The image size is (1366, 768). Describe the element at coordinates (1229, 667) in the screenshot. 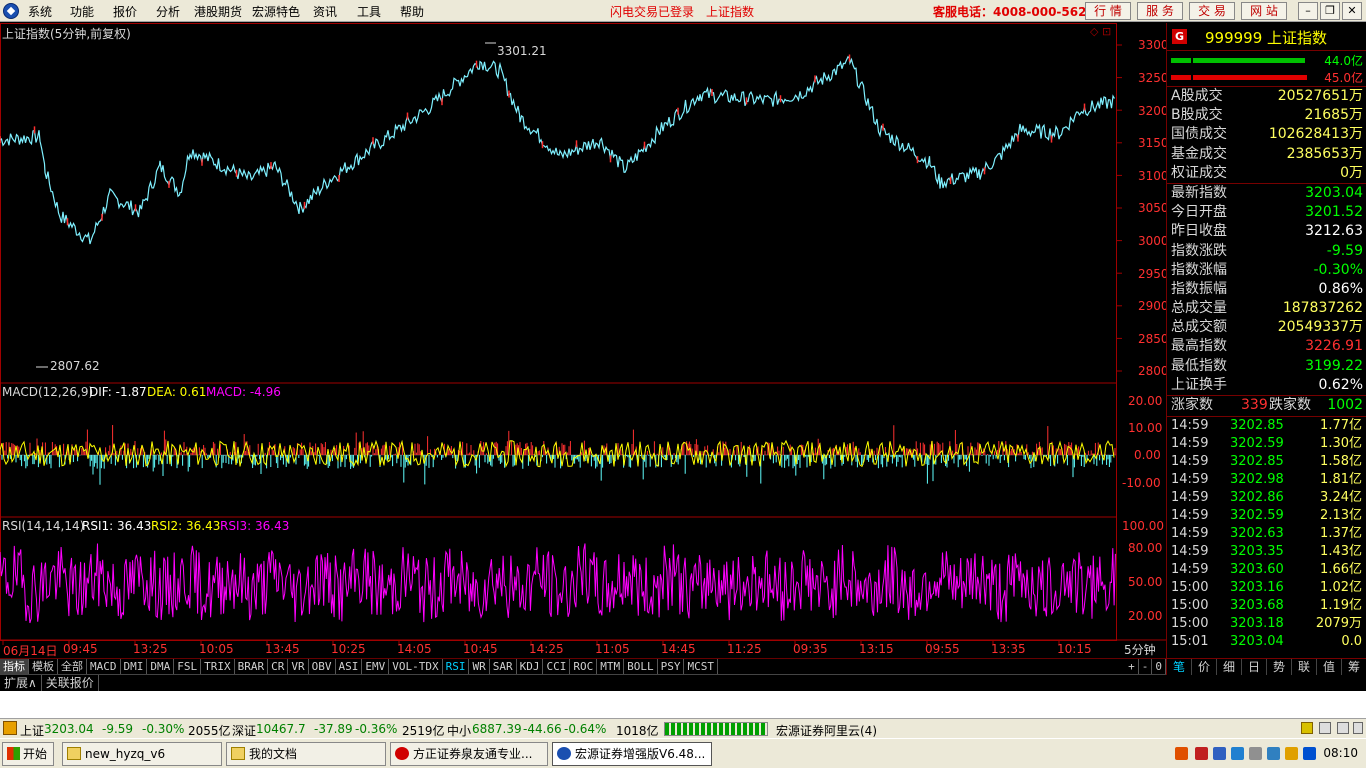

I see `tab-detail: 细` at that location.